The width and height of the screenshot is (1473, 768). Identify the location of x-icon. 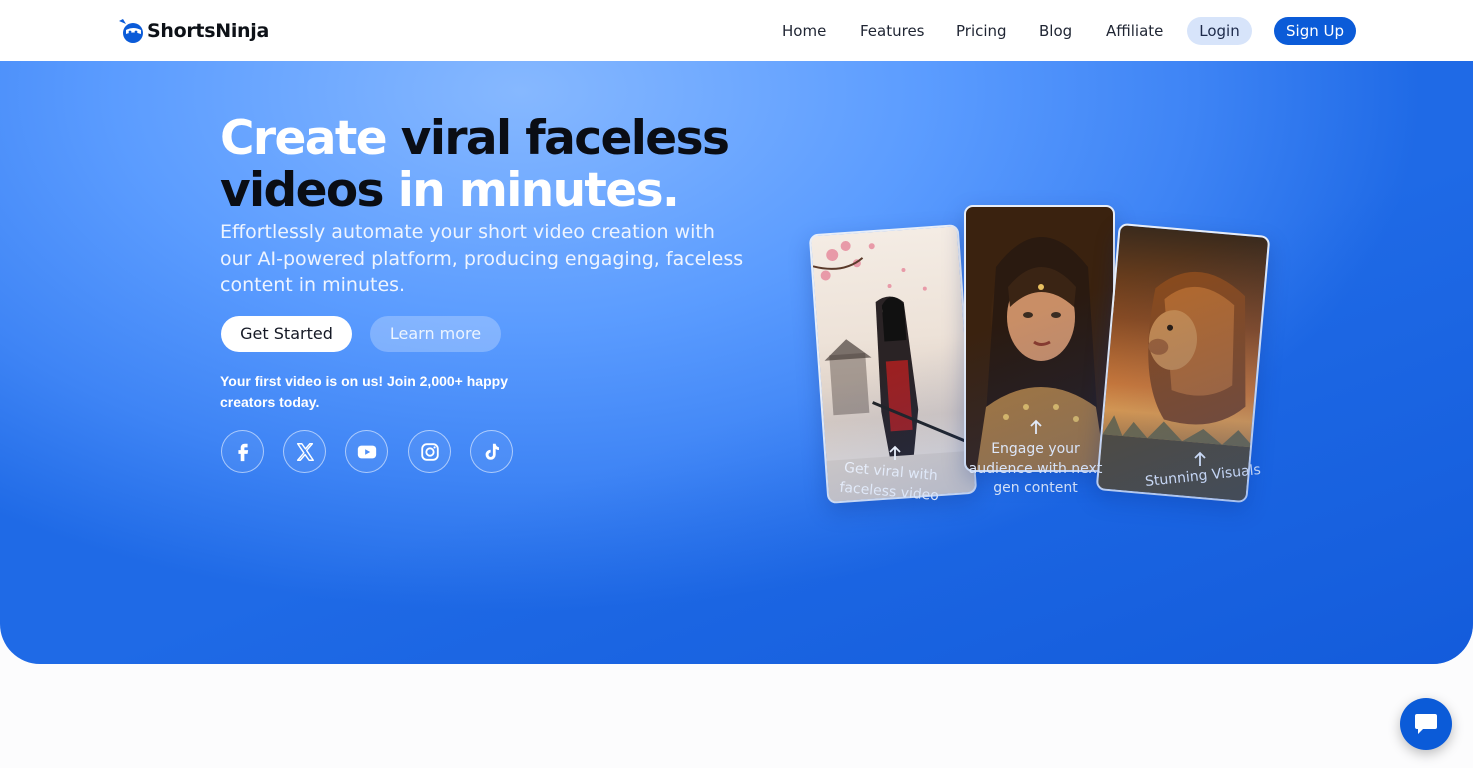
(304, 451).